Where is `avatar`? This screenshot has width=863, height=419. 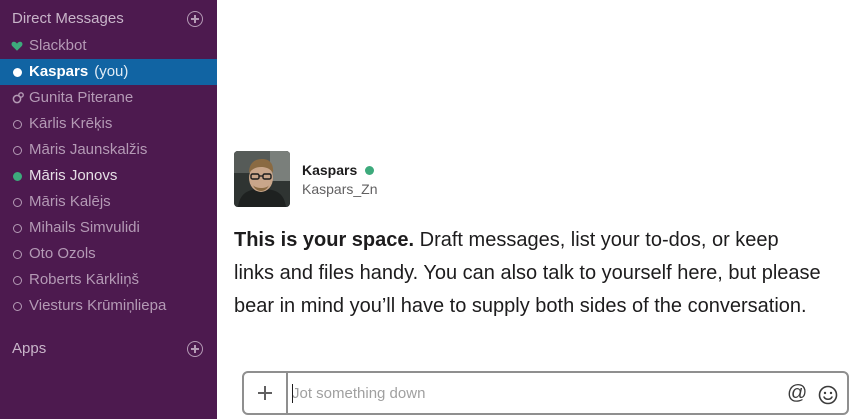
avatar is located at coordinates (262, 179).